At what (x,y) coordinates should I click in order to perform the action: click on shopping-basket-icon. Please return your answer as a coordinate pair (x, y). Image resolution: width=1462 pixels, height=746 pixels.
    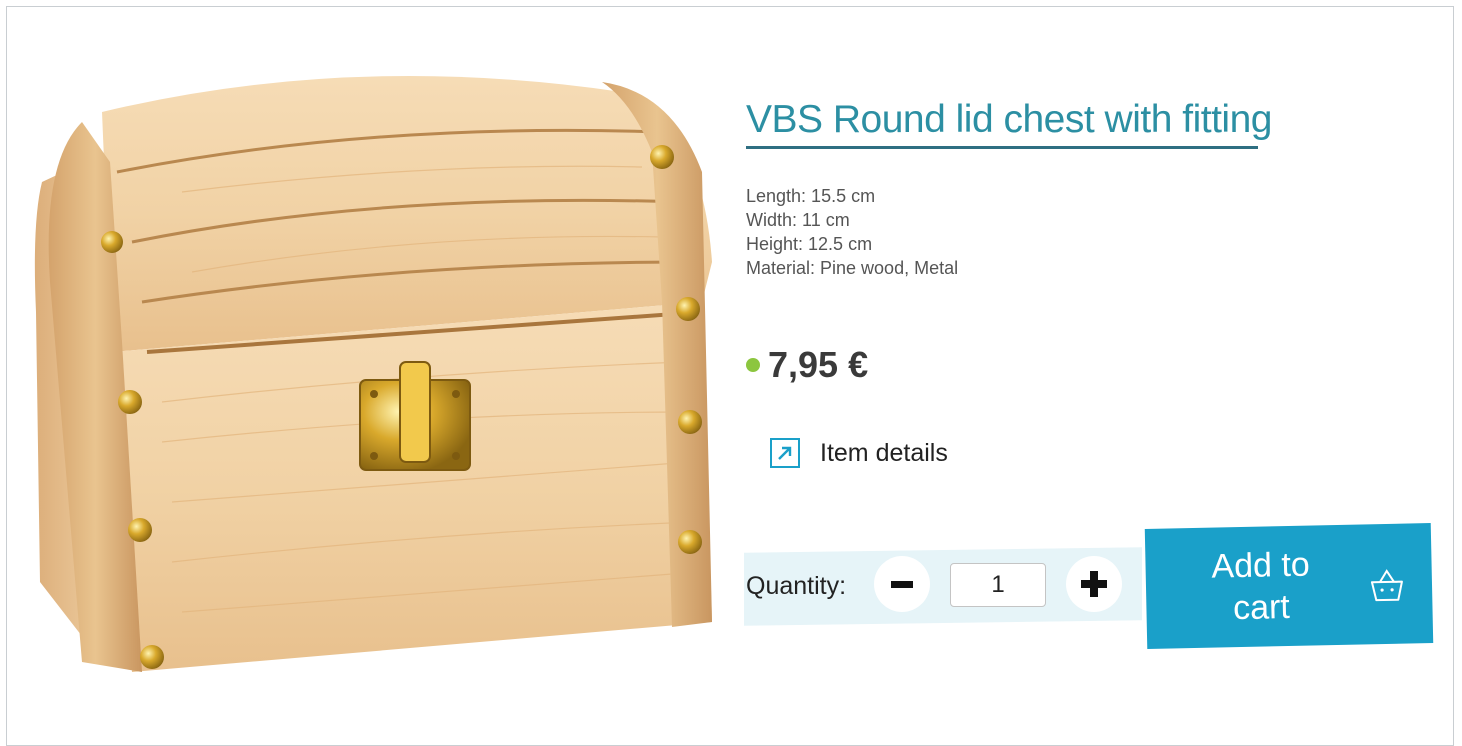
    Looking at the image, I should click on (1386, 585).